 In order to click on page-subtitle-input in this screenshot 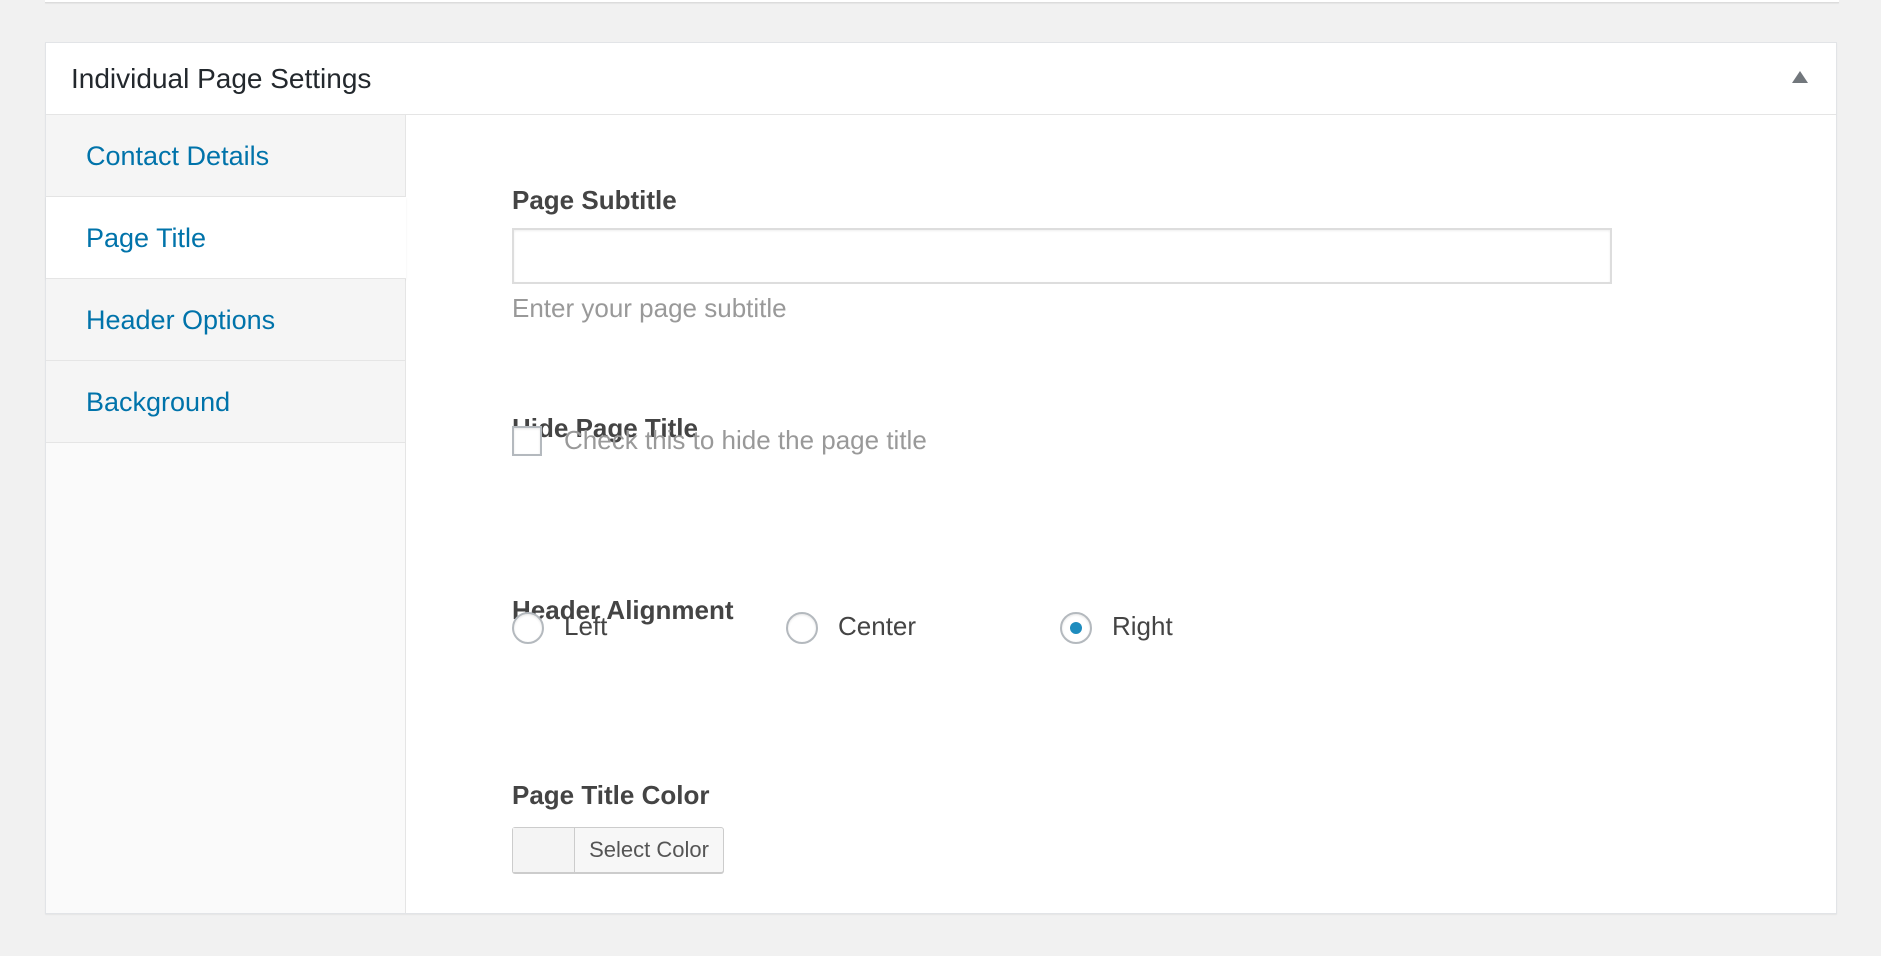, I will do `click(1062, 256)`.